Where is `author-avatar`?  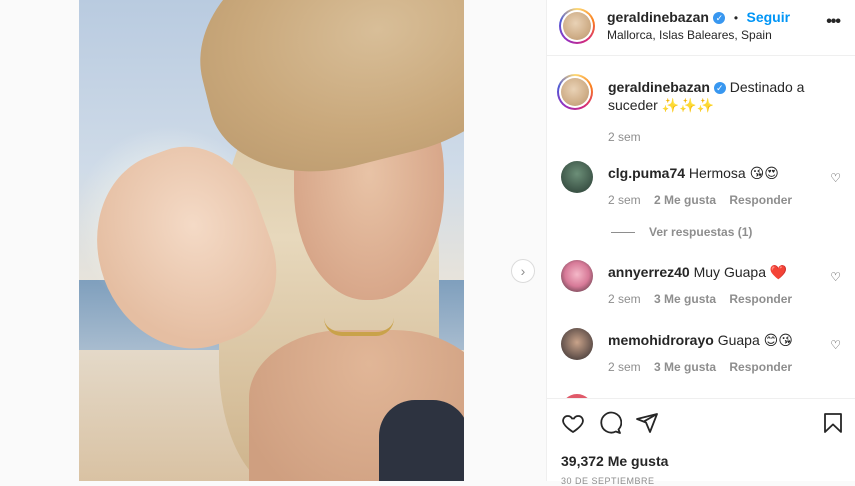 author-avatar is located at coordinates (577, 26).